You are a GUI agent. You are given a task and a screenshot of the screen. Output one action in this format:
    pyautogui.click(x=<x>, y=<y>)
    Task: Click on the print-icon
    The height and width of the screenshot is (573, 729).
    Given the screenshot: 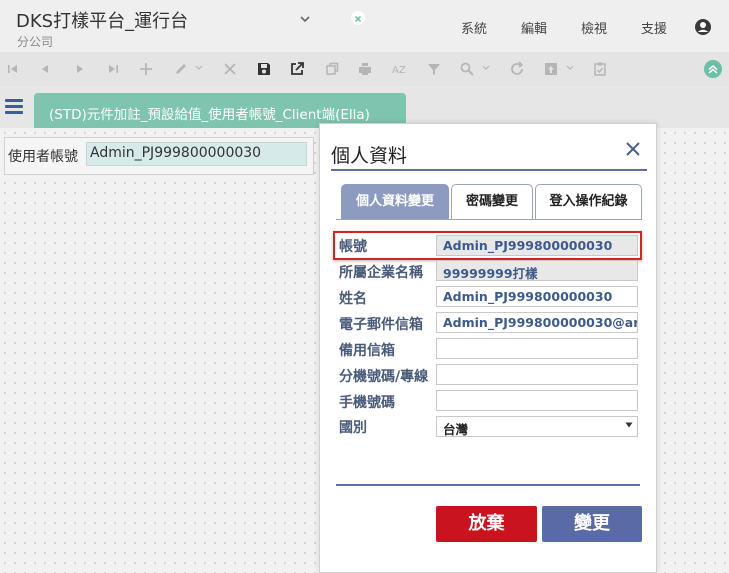 What is the action you would take?
    pyautogui.click(x=365, y=69)
    